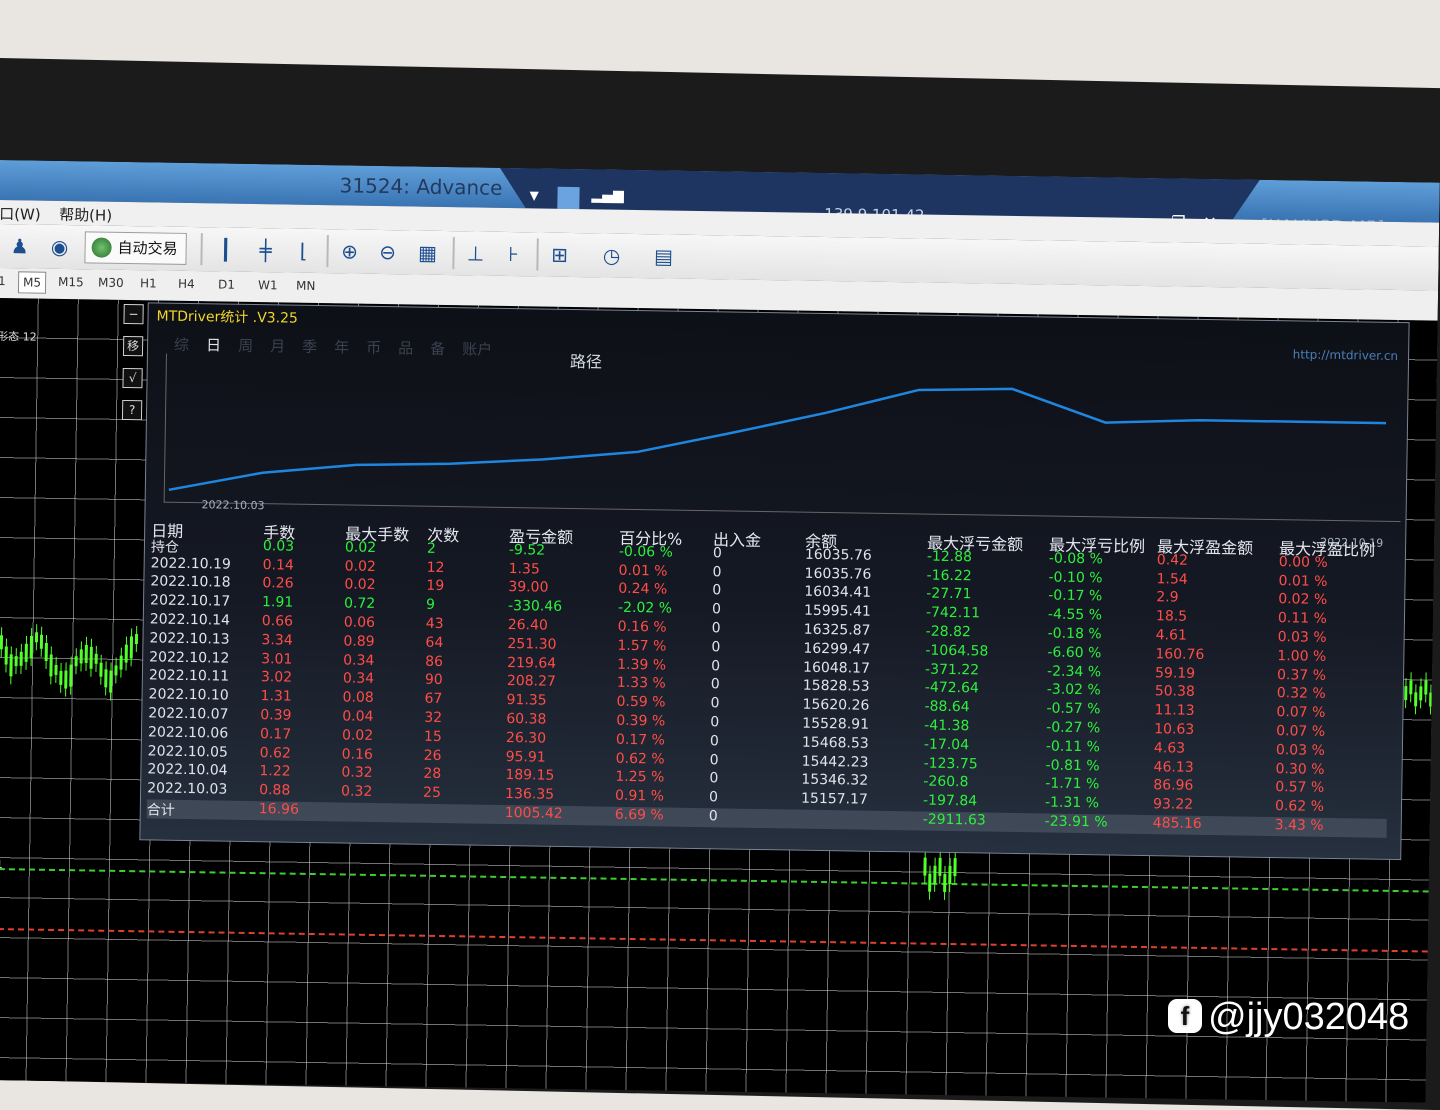  I want to click on tf-w1: W1, so click(268, 285).